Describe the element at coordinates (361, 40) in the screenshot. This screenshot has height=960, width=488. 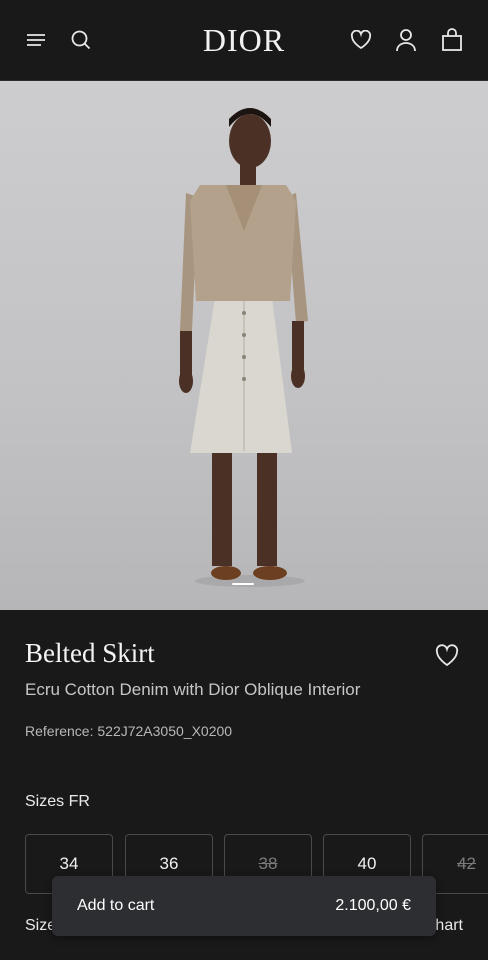
I see `wishlist-icon` at that location.